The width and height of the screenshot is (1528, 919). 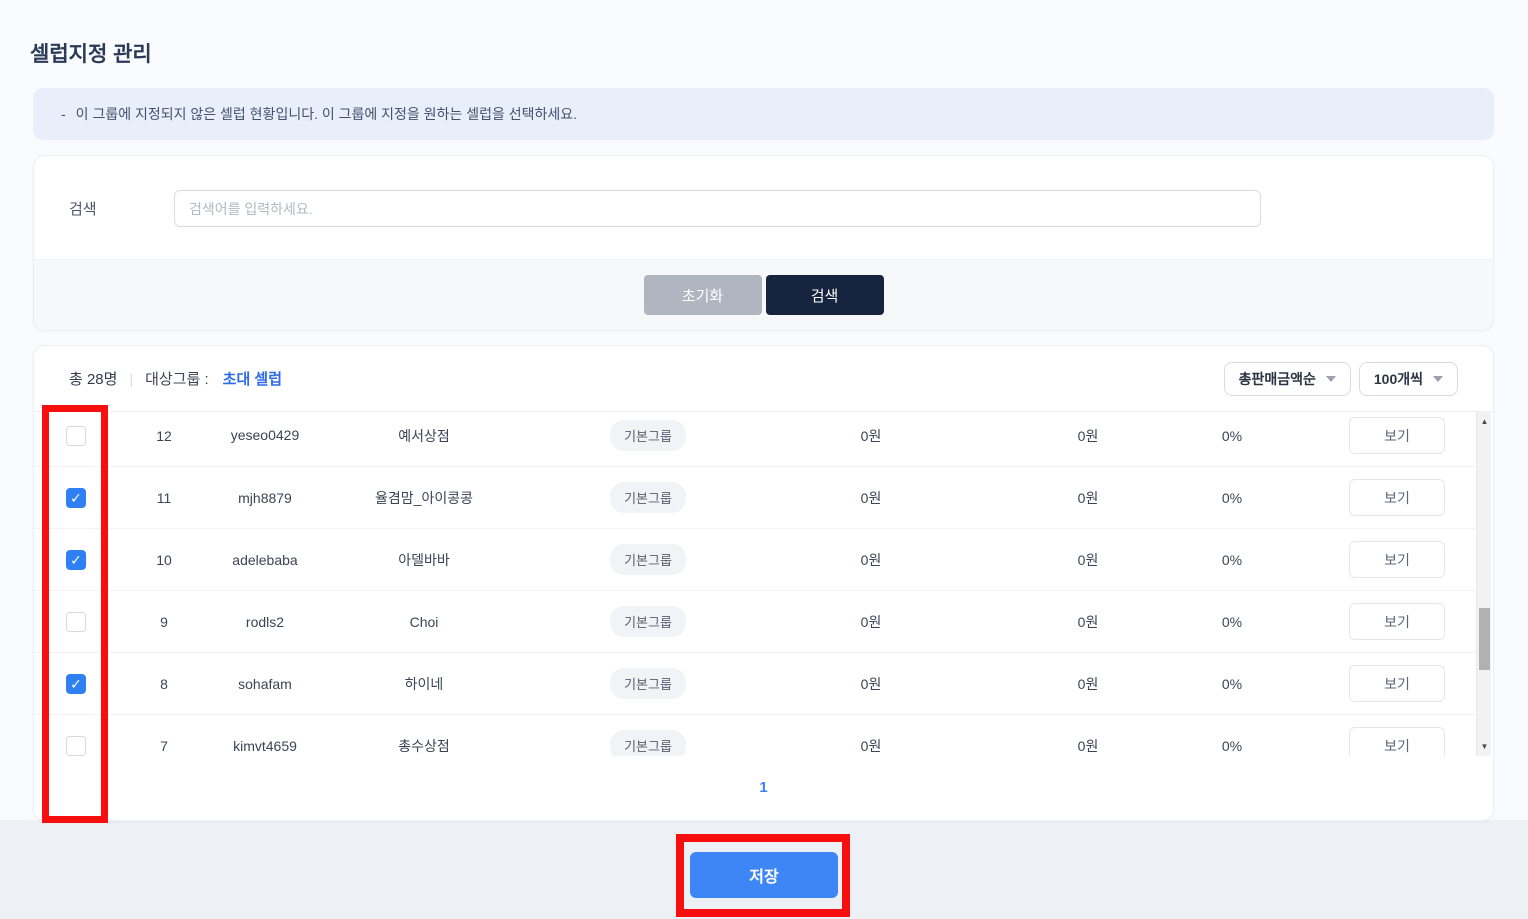 I want to click on row-number: 10, so click(x=164, y=559).